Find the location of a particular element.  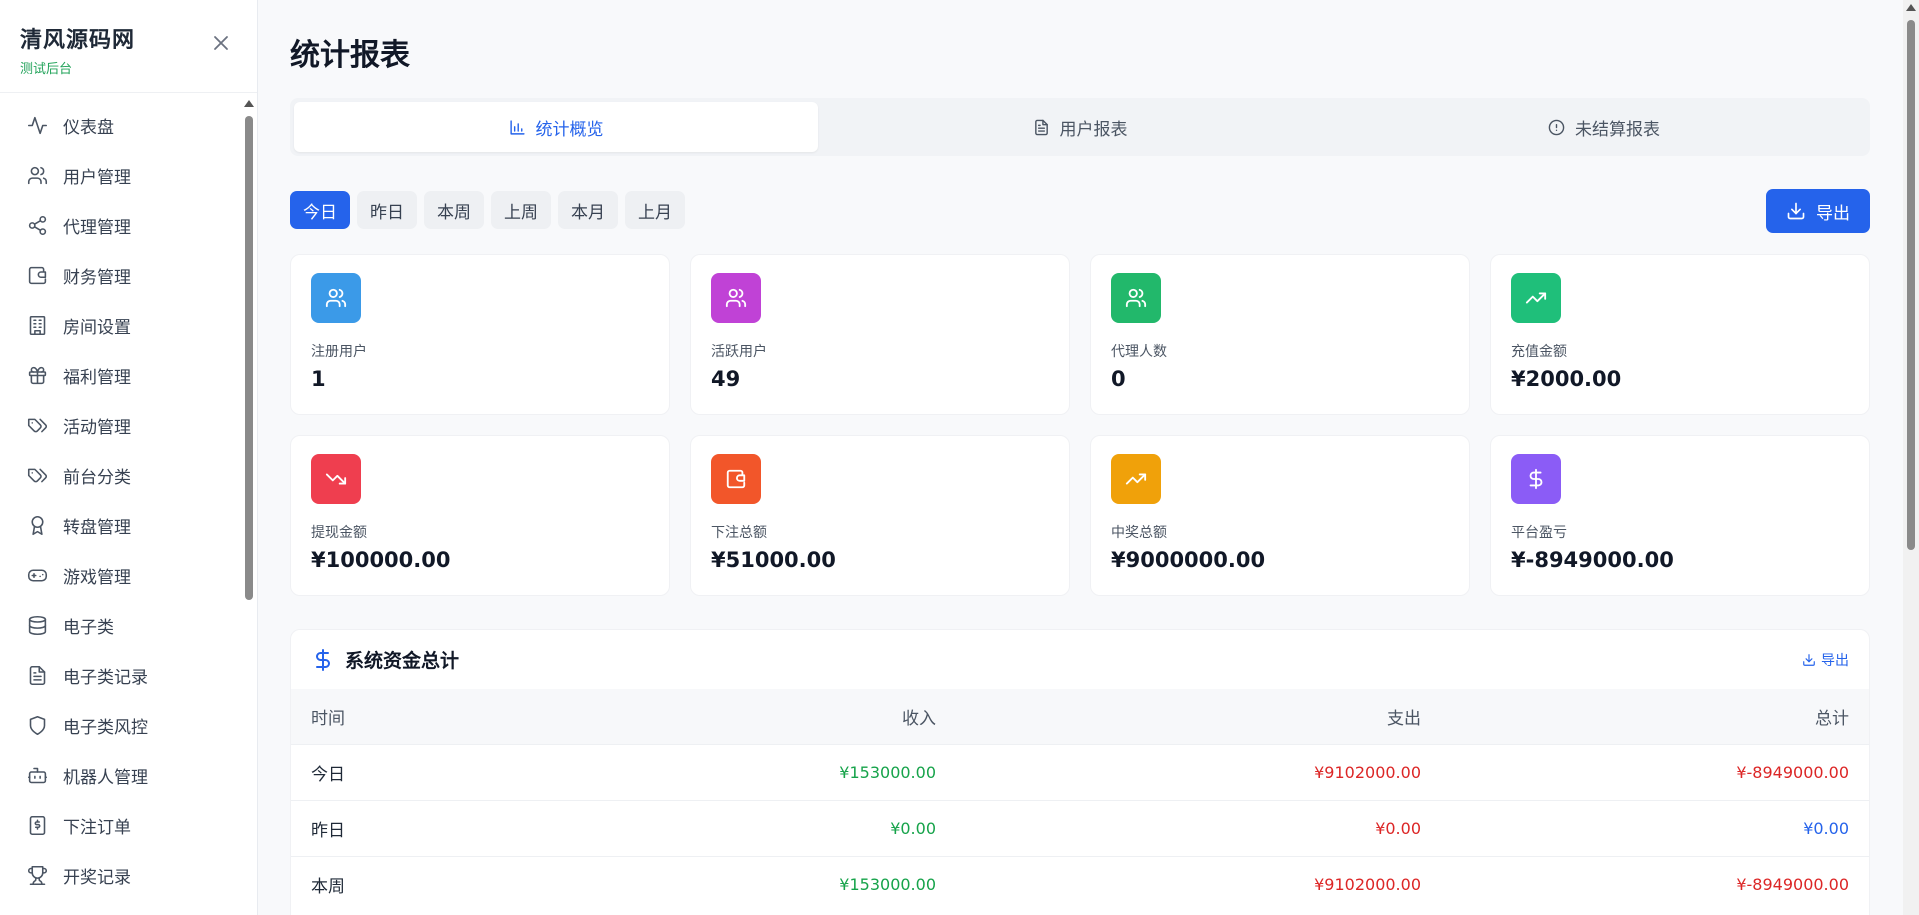

cell-expense: ¥0.00 is located at coordinates (1178, 827).